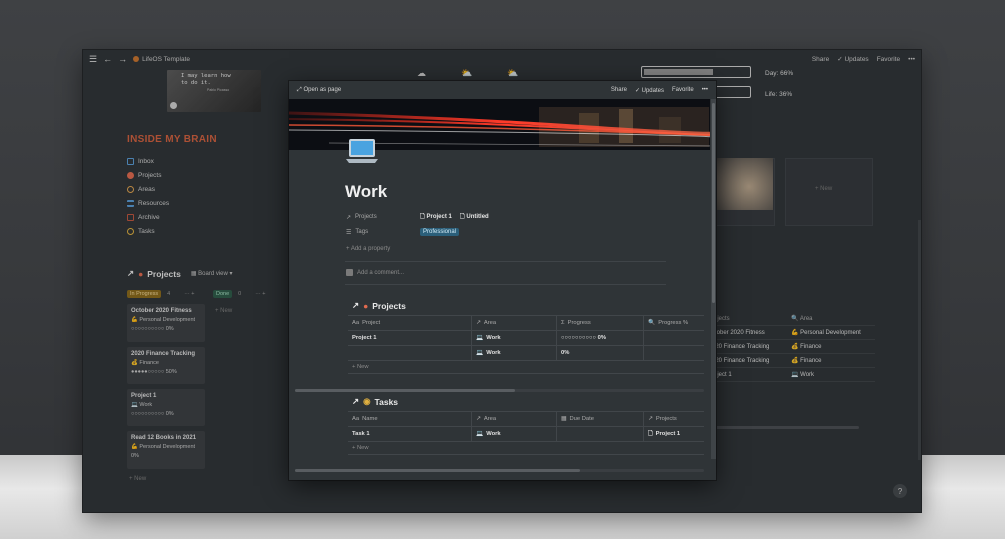 The height and width of the screenshot is (539, 1005). What do you see at coordinates (581, 419) in the screenshot?
I see `column-header-label: Due Date` at bounding box center [581, 419].